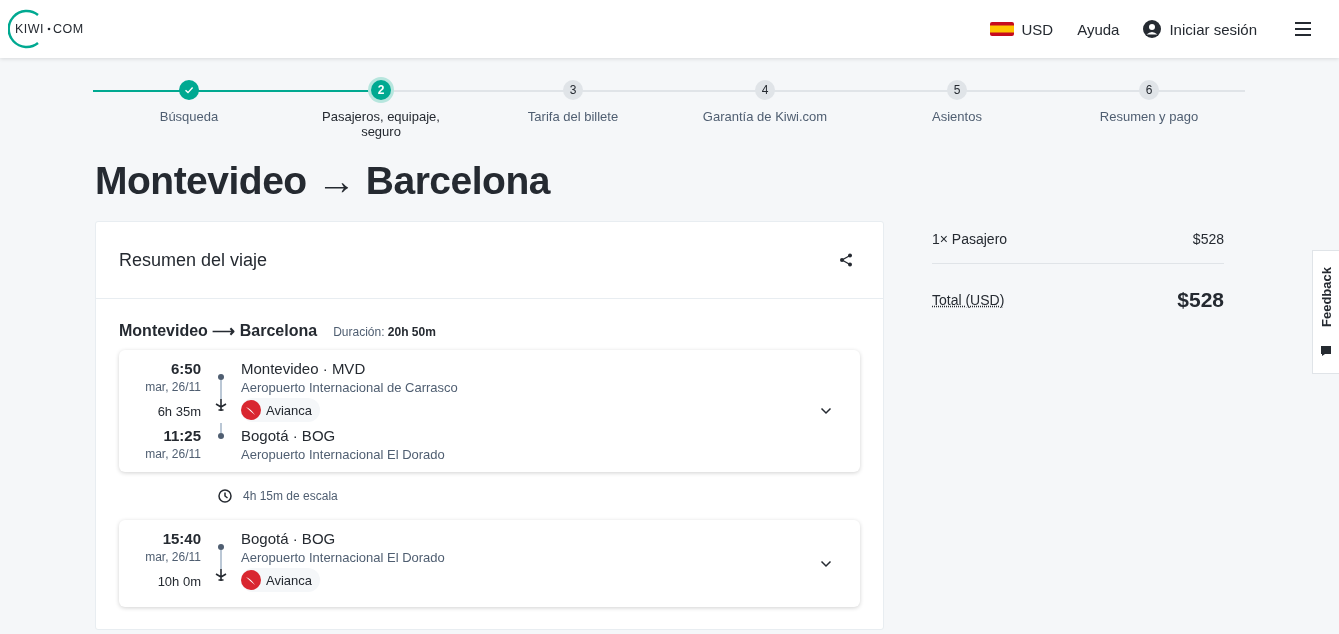 This screenshot has width=1339, height=634. What do you see at coordinates (350, 387) in the screenshot?
I see `departure-airport: Aeropuerto Internacional de Carrasco` at bounding box center [350, 387].